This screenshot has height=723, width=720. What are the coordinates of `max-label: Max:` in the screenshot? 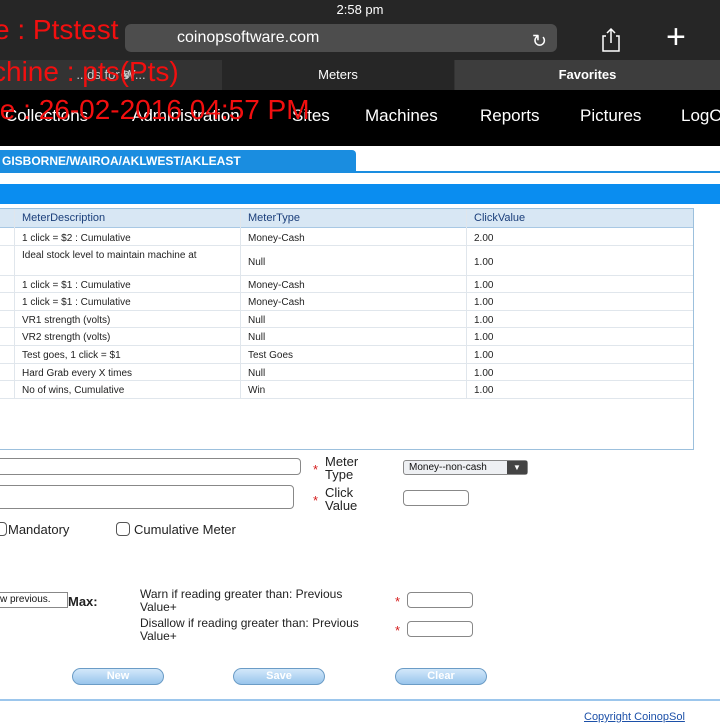 It's located at (83, 601).